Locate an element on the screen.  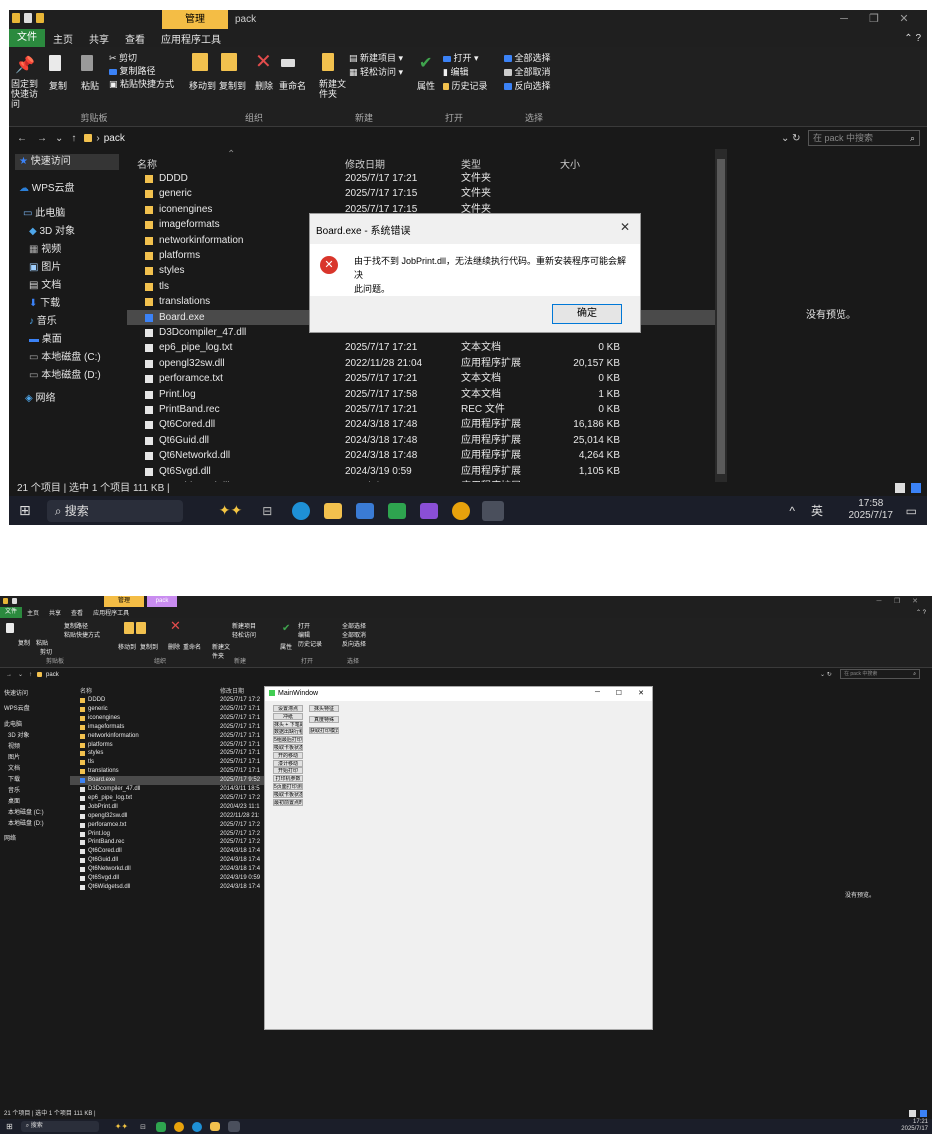
nav-drive-c: 本地磁盘 (C:) is located at coordinates (26, 811).